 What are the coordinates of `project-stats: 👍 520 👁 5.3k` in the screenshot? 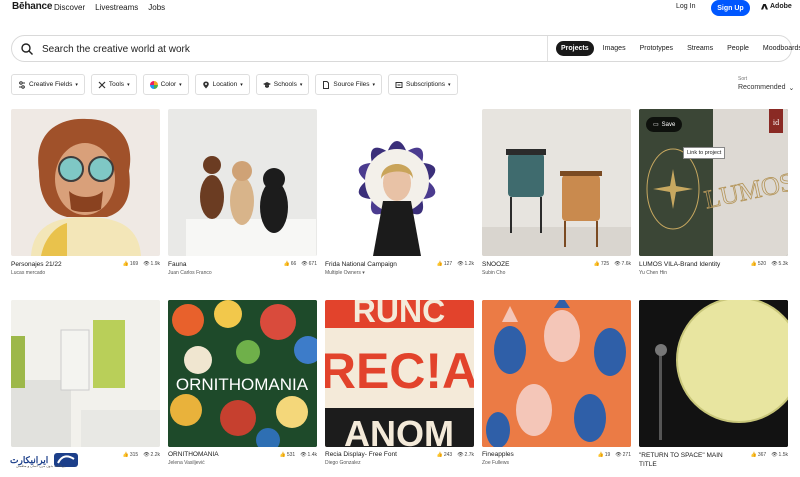 It's located at (769, 264).